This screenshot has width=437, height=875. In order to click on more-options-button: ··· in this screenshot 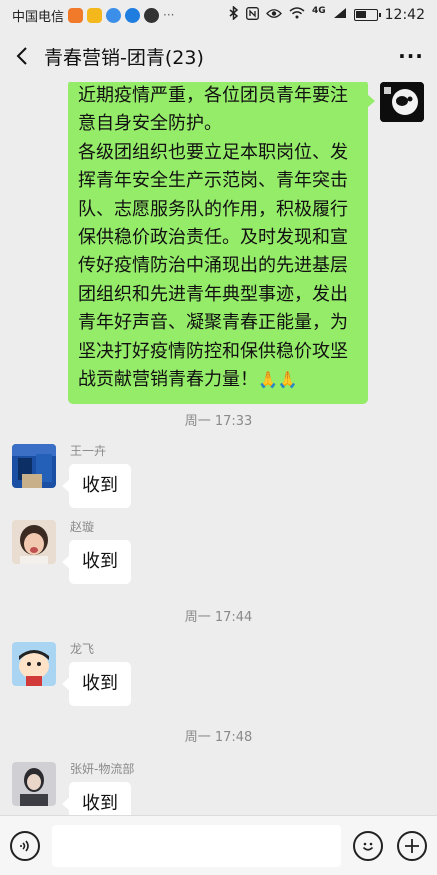, I will do `click(411, 56)`.